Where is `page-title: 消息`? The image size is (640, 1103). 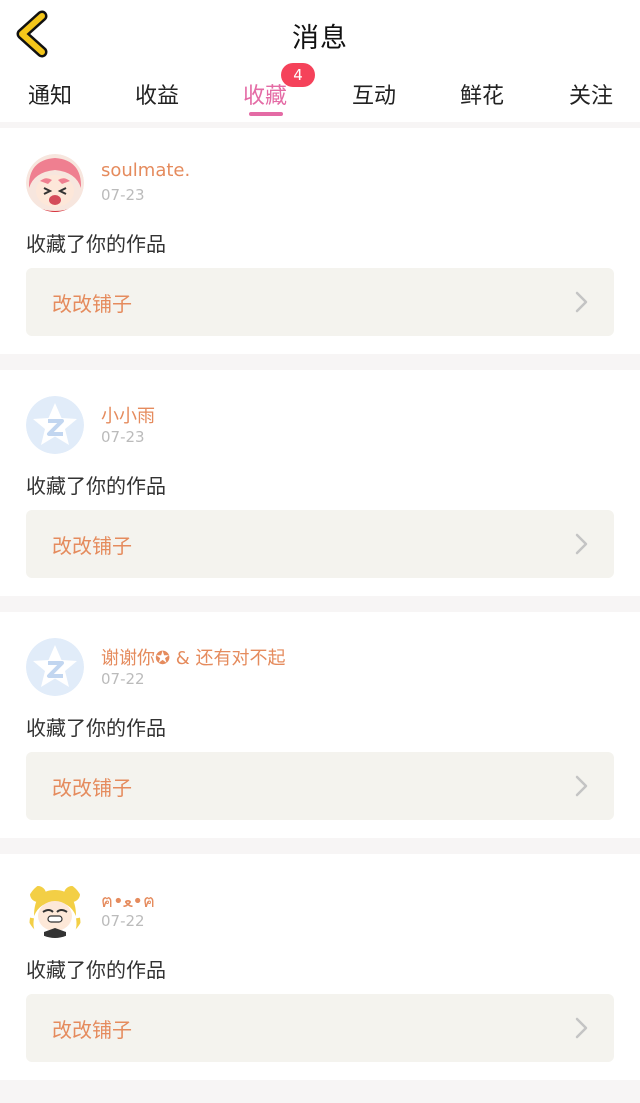 page-title: 消息 is located at coordinates (320, 38).